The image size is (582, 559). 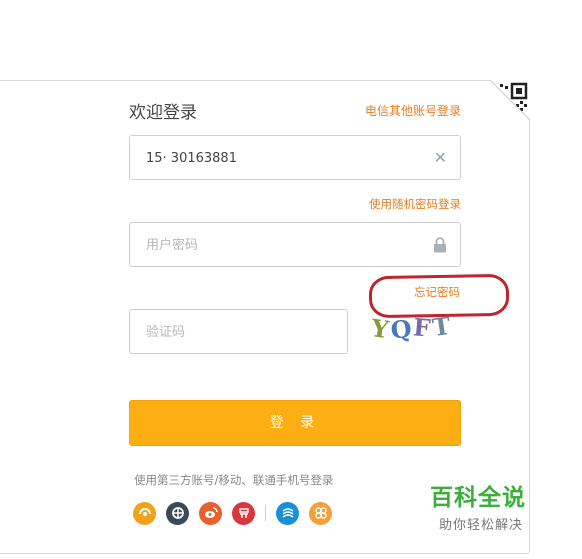 What do you see at coordinates (442, 327) in the screenshot?
I see `captcha-char: T` at bounding box center [442, 327].